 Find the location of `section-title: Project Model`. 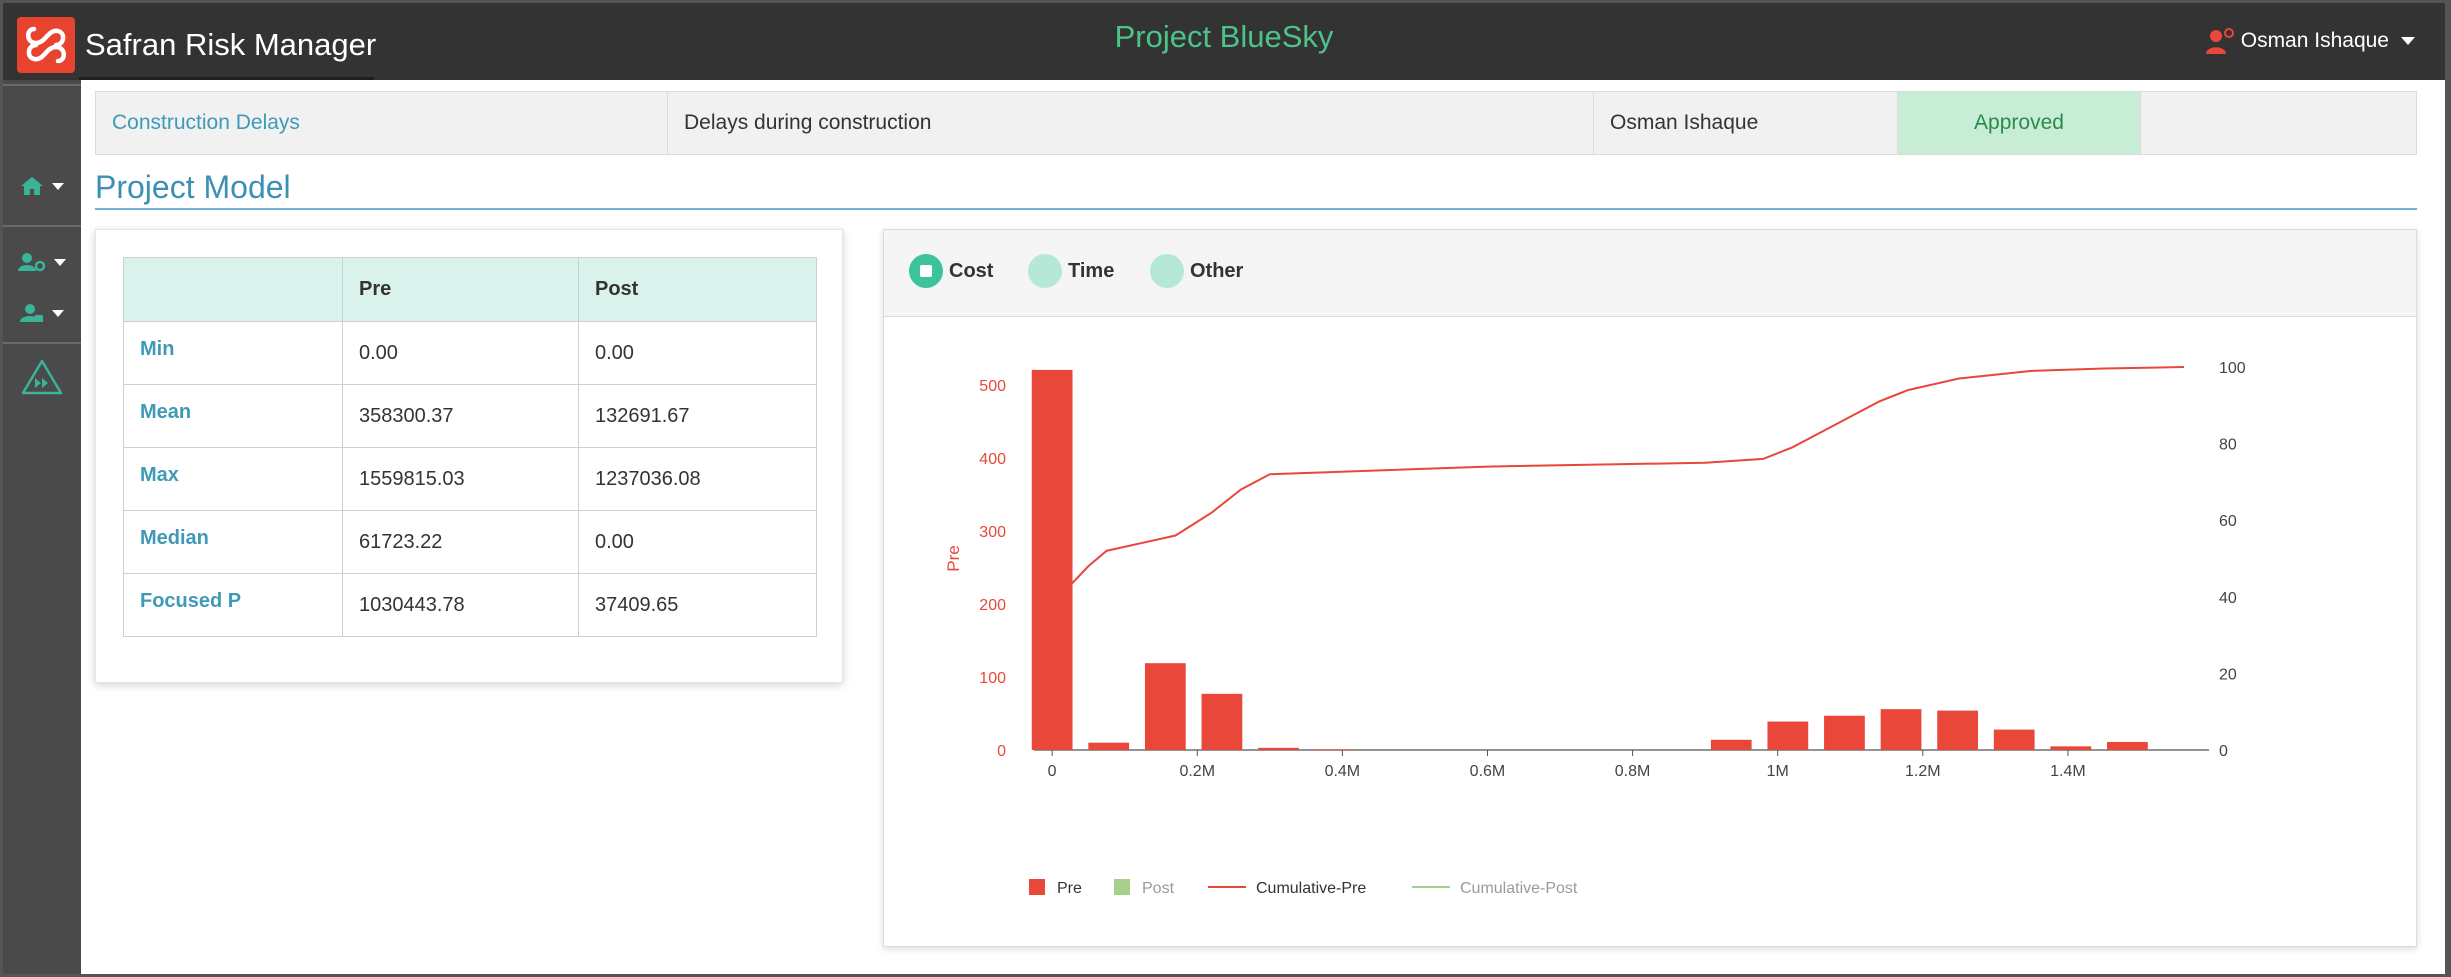

section-title: Project Model is located at coordinates (193, 187).